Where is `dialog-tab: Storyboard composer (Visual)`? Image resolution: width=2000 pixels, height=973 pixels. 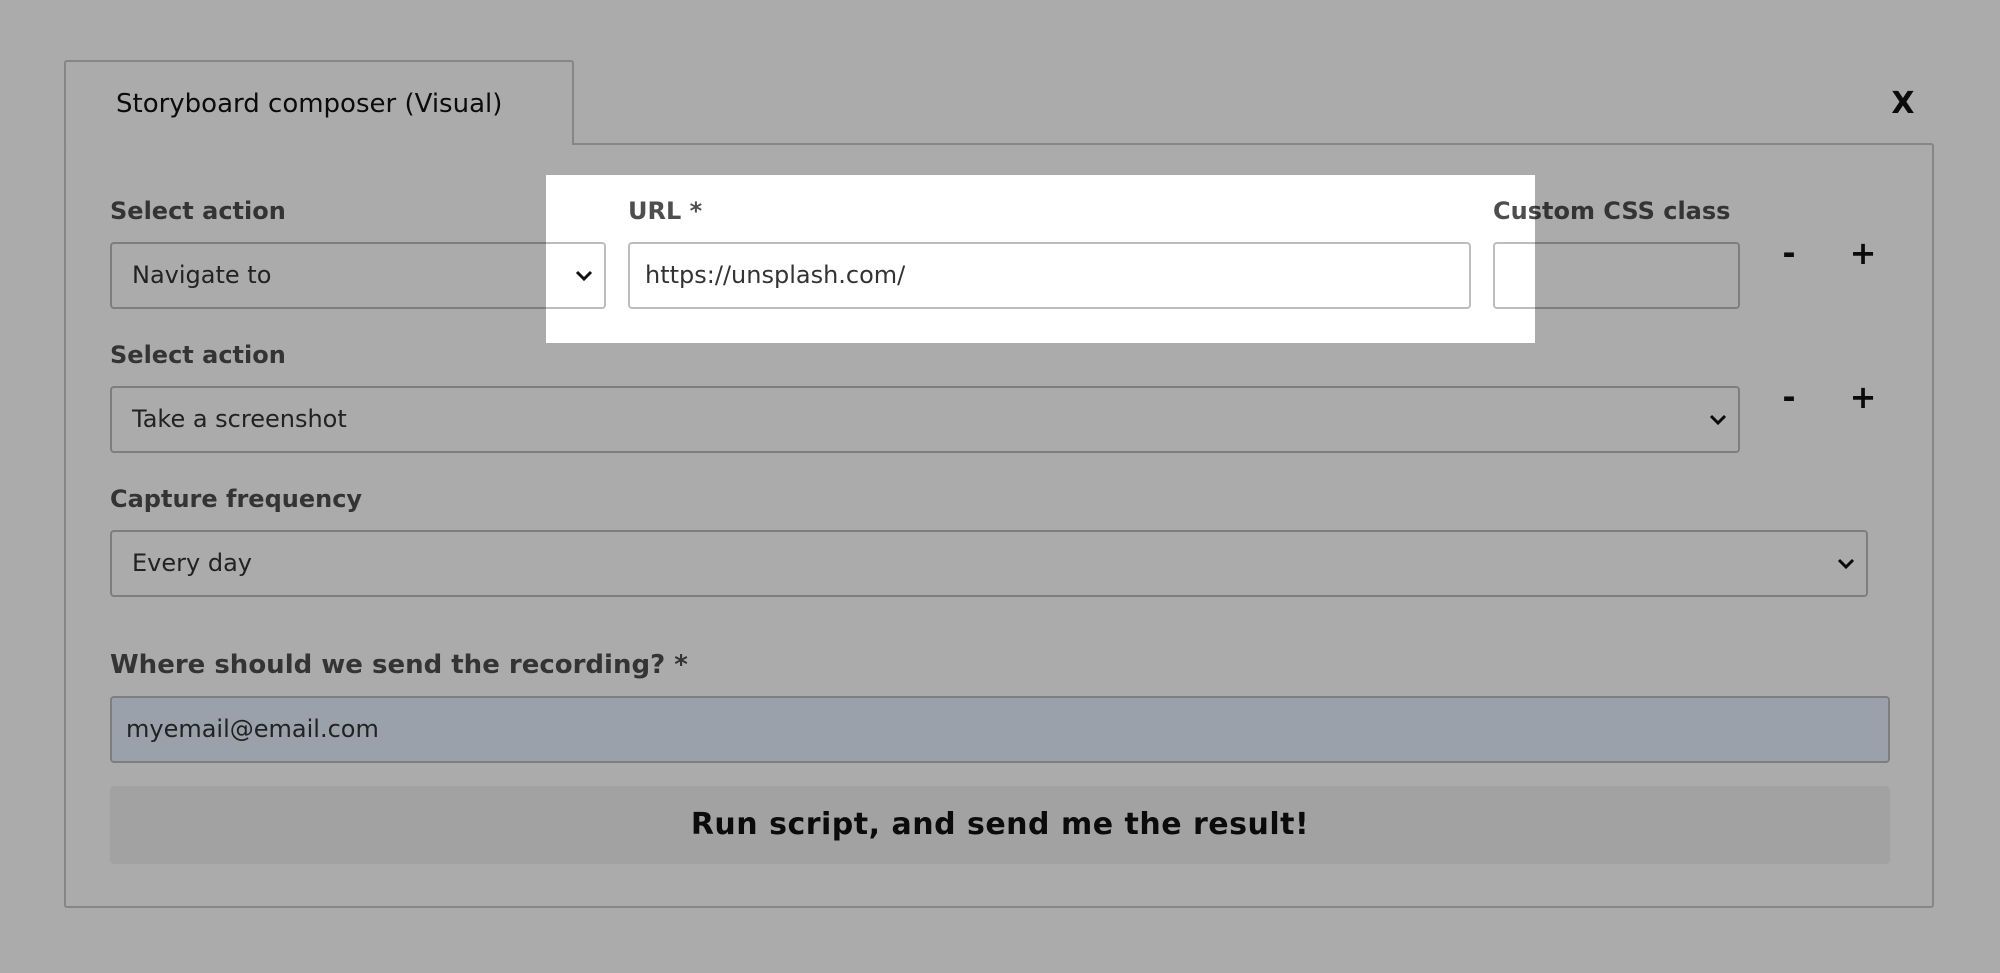 dialog-tab: Storyboard composer (Visual) is located at coordinates (319, 102).